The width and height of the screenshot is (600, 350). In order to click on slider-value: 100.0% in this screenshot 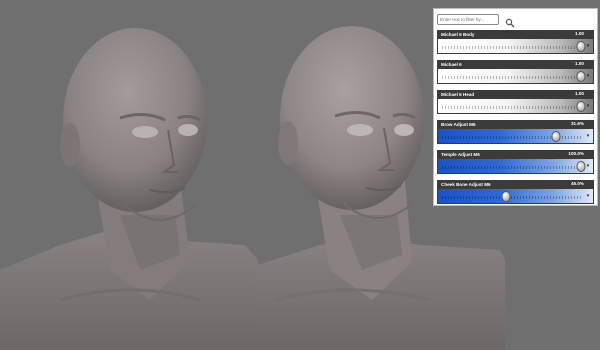, I will do `click(576, 155)`.